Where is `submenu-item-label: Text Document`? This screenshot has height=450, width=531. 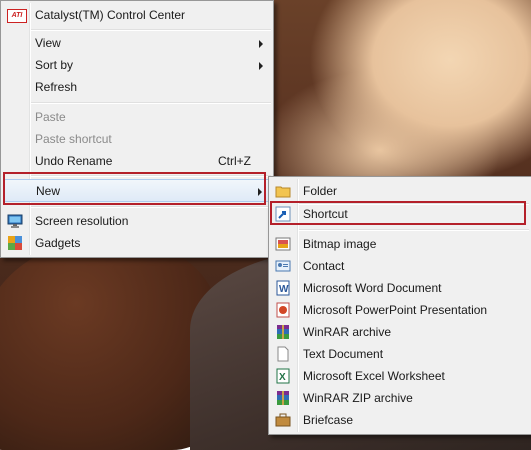
submenu-item-label: Text Document is located at coordinates (343, 354).